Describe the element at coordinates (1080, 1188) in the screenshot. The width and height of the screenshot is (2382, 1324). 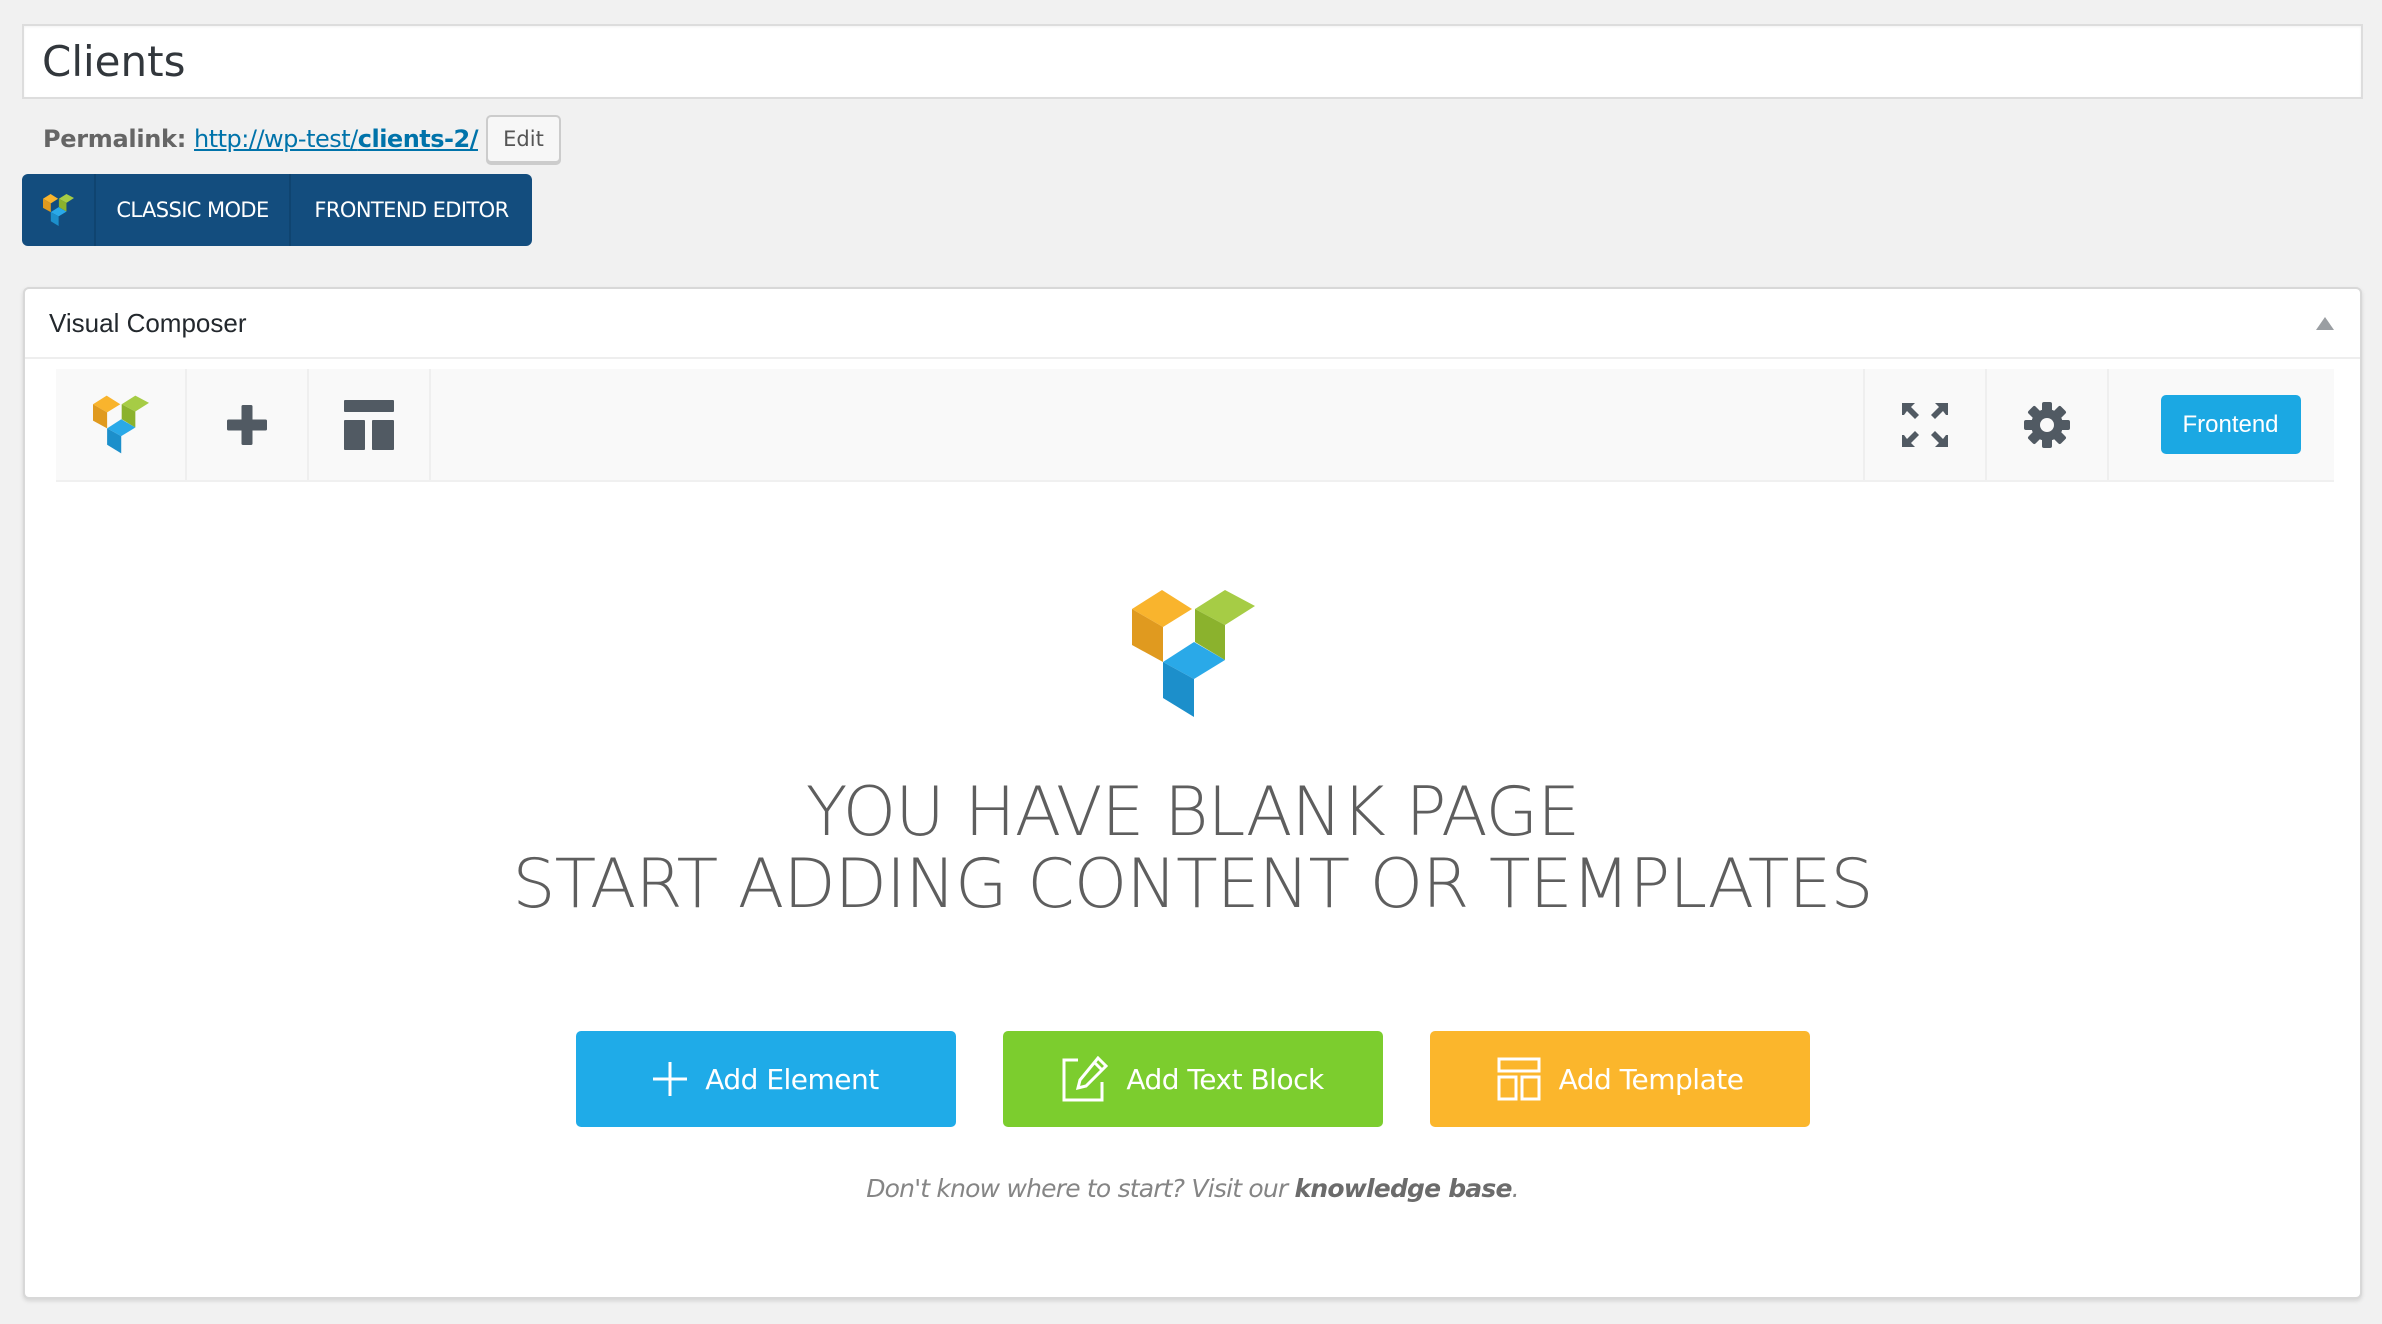
I see `help-prefix: Don't know where to start? Visit our` at that location.